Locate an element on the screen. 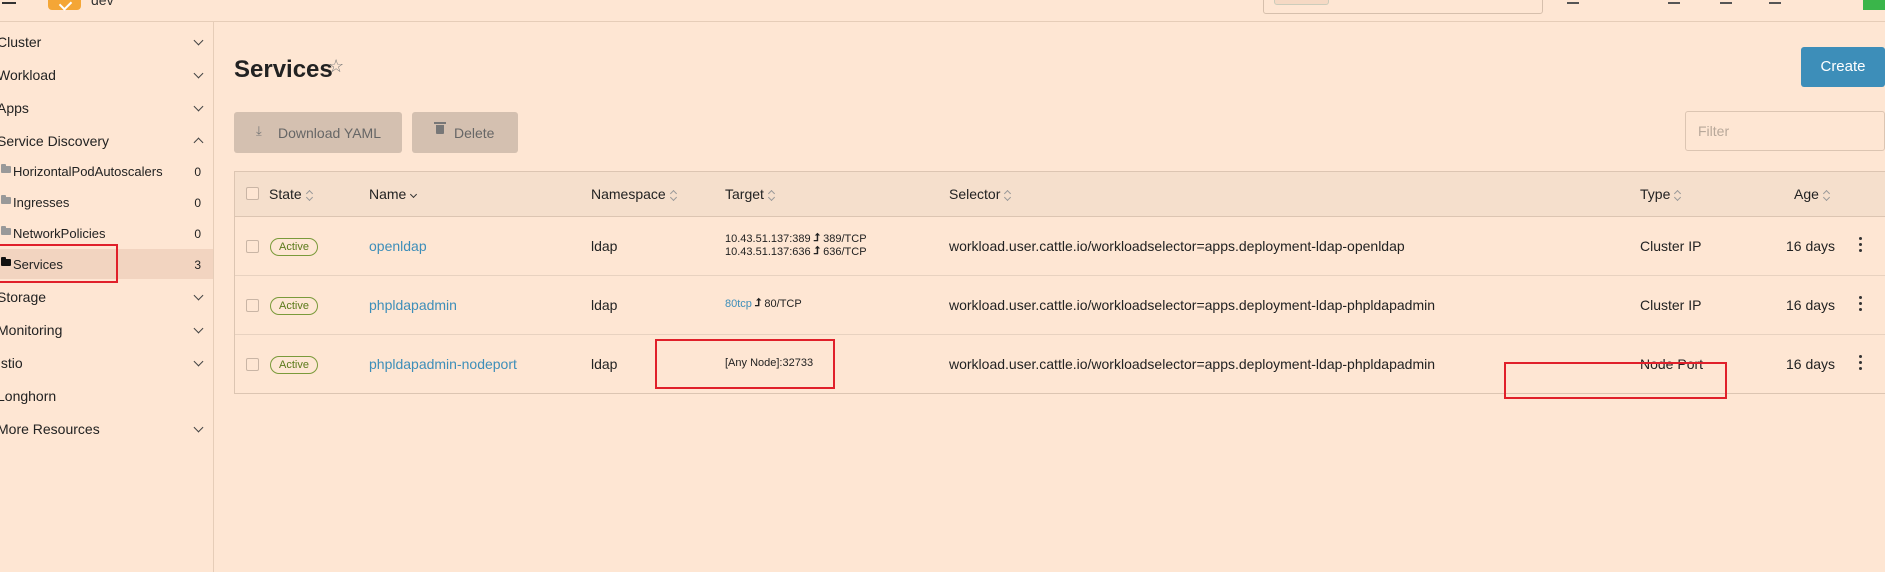 The width and height of the screenshot is (1885, 572). column-header-label: Type is located at coordinates (1655, 194).